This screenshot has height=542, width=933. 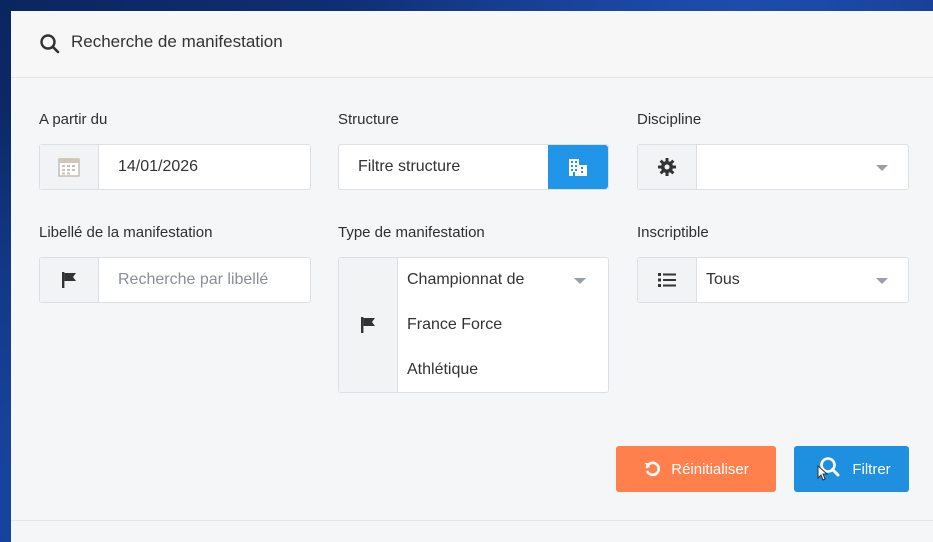 What do you see at coordinates (193, 280) in the screenshot?
I see `libelle-input: Recherche par libellé` at bounding box center [193, 280].